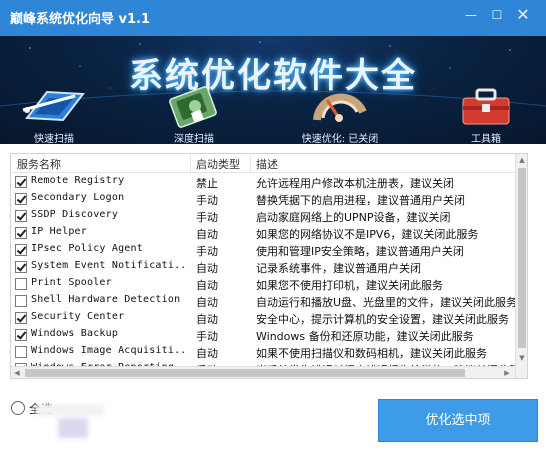 This screenshot has width=546, height=452. What do you see at coordinates (106, 299) in the screenshot?
I see `service-name: Shell Hardware Detection` at bounding box center [106, 299].